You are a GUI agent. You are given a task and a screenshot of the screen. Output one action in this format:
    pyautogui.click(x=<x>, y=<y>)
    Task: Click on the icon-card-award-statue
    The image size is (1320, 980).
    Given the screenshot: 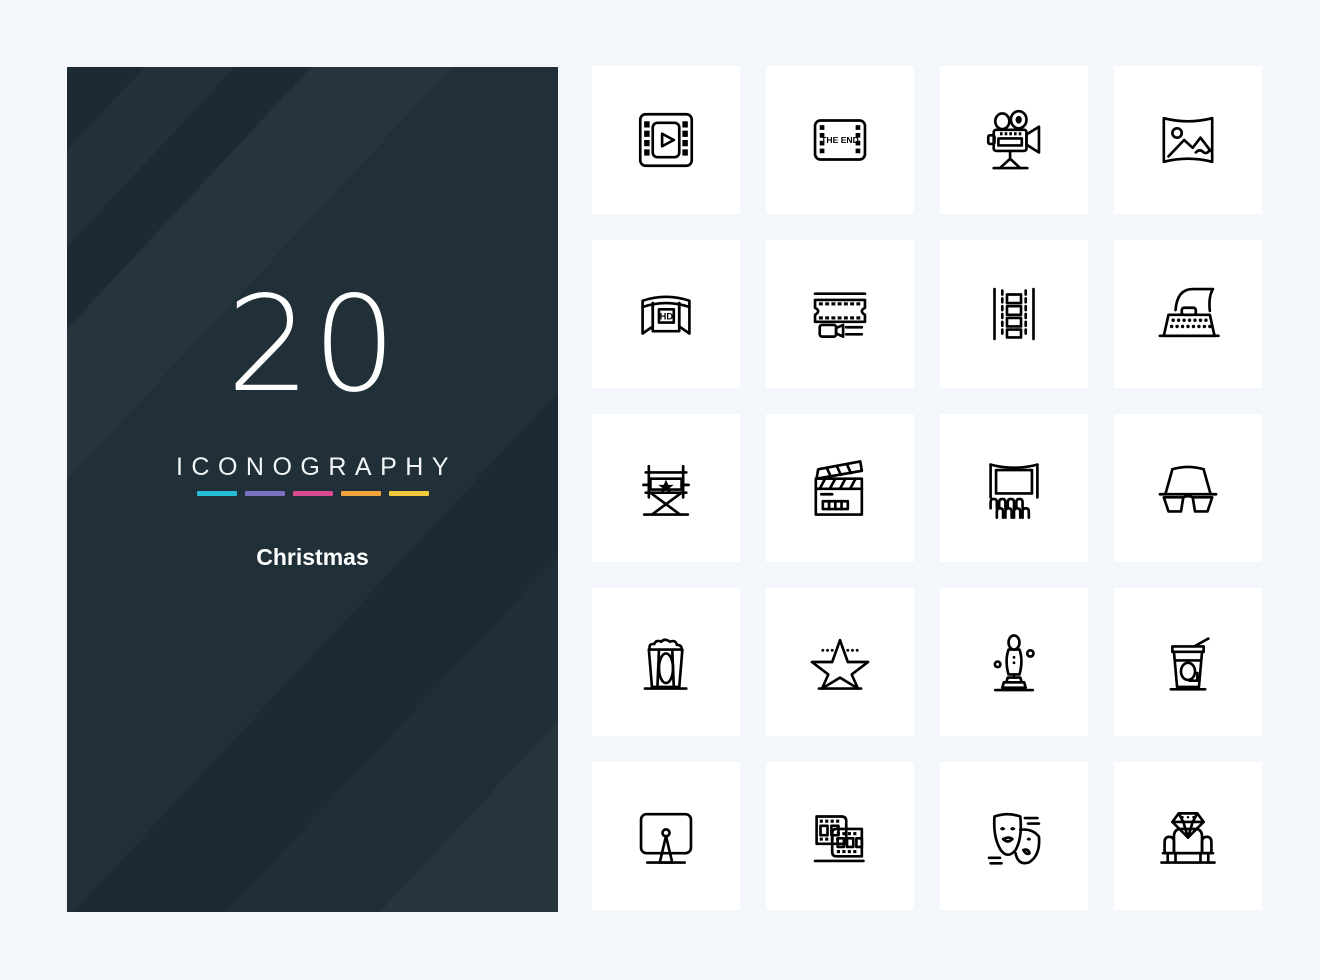 What is the action you would take?
    pyautogui.click(x=1014, y=662)
    